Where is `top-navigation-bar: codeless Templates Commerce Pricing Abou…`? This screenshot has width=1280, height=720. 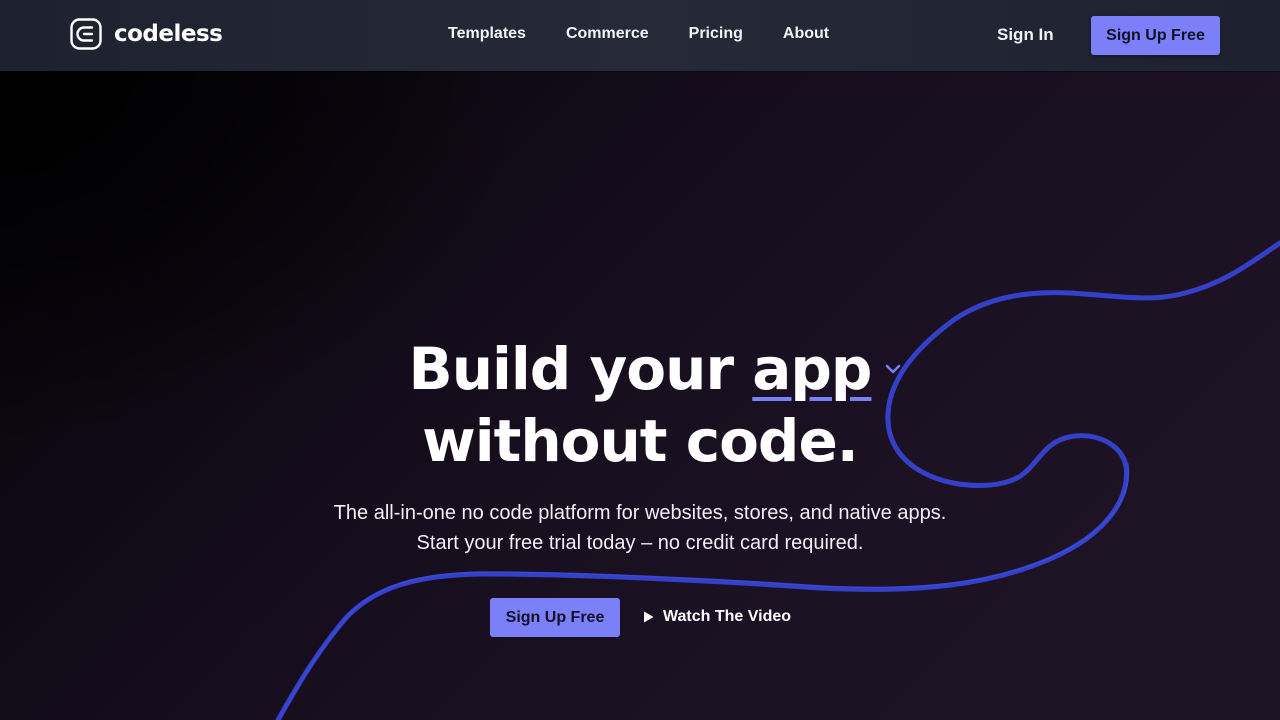 top-navigation-bar: codeless Templates Commerce Pricing Abou… is located at coordinates (640, 35).